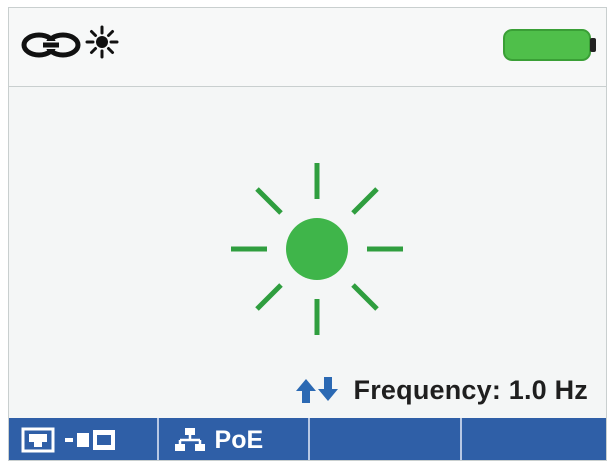 The height and width of the screenshot is (461, 607). What do you see at coordinates (102, 42) in the screenshot?
I see `activity-icon` at bounding box center [102, 42].